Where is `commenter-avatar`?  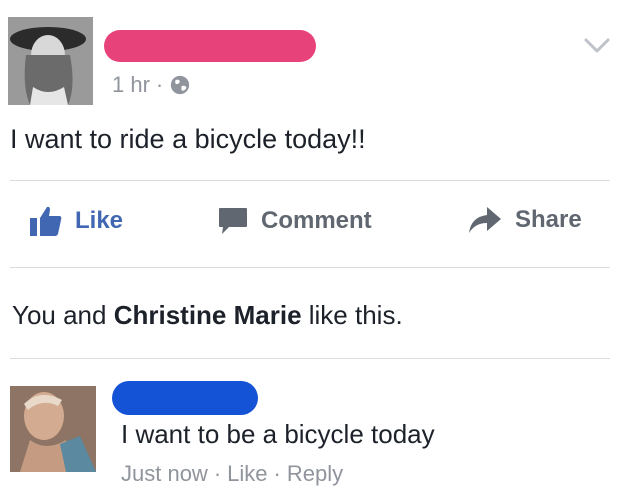
commenter-avatar is located at coordinates (53, 429).